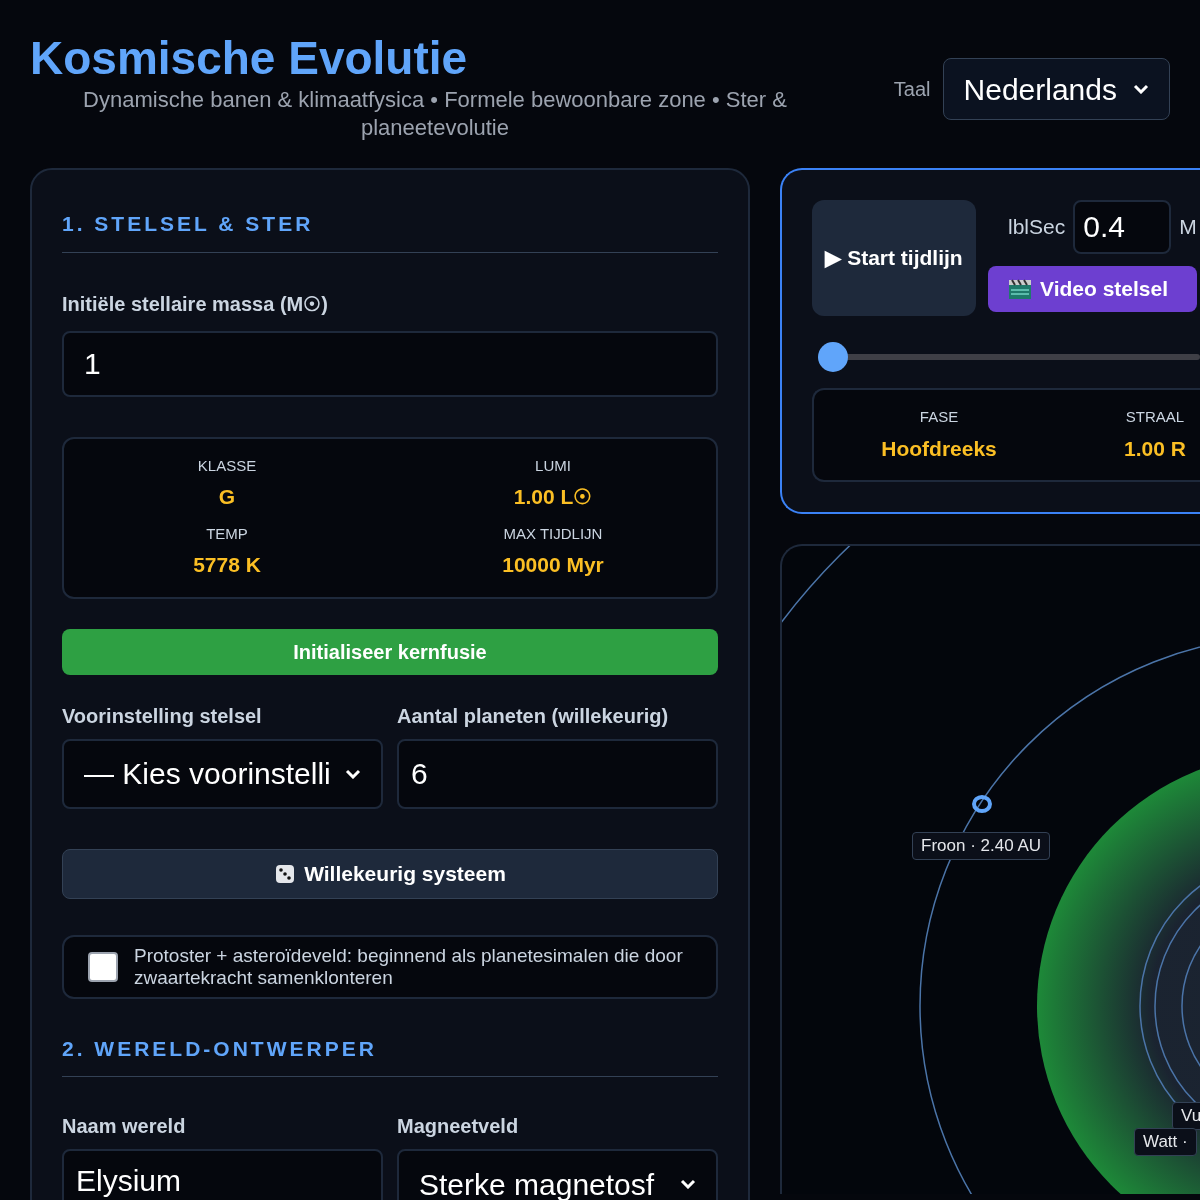 The height and width of the screenshot is (1200, 1200). What do you see at coordinates (435, 114) in the screenshot?
I see `app-subtitle: Dynamische banen & klimaatfysica • Formele bewoonbare zone • Ster & planeetevolutie` at bounding box center [435, 114].